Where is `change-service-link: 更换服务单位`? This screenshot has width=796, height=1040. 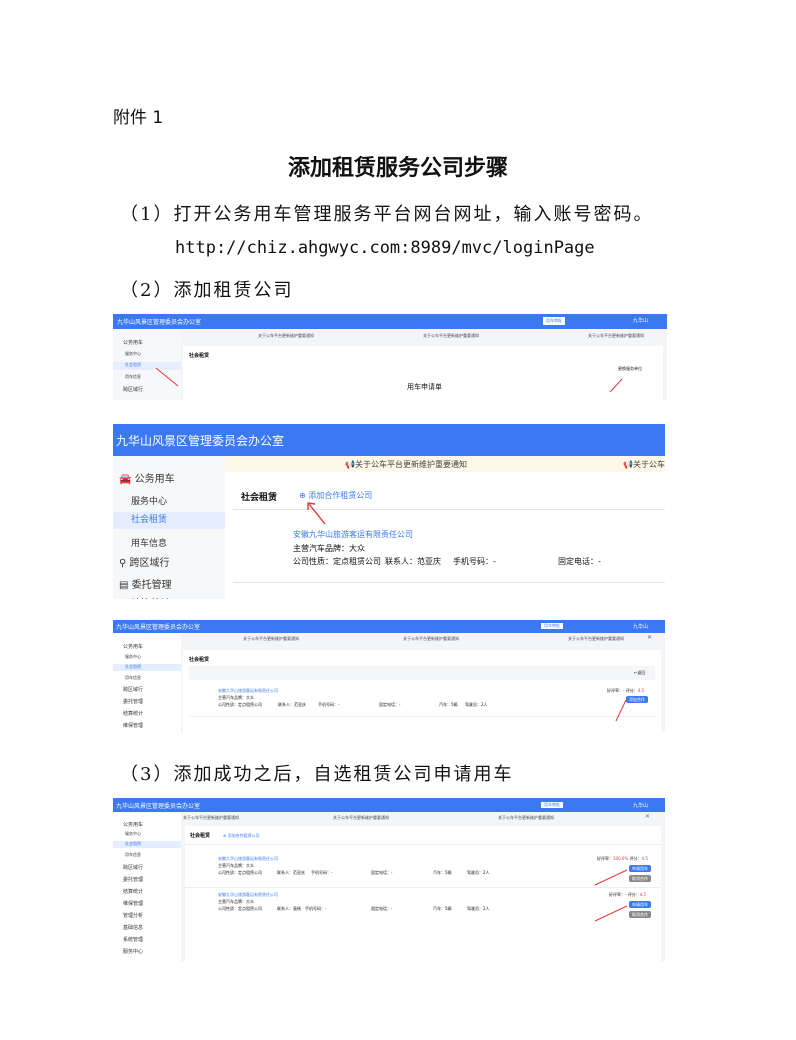
change-service-link: 更换服务单位 is located at coordinates (630, 369).